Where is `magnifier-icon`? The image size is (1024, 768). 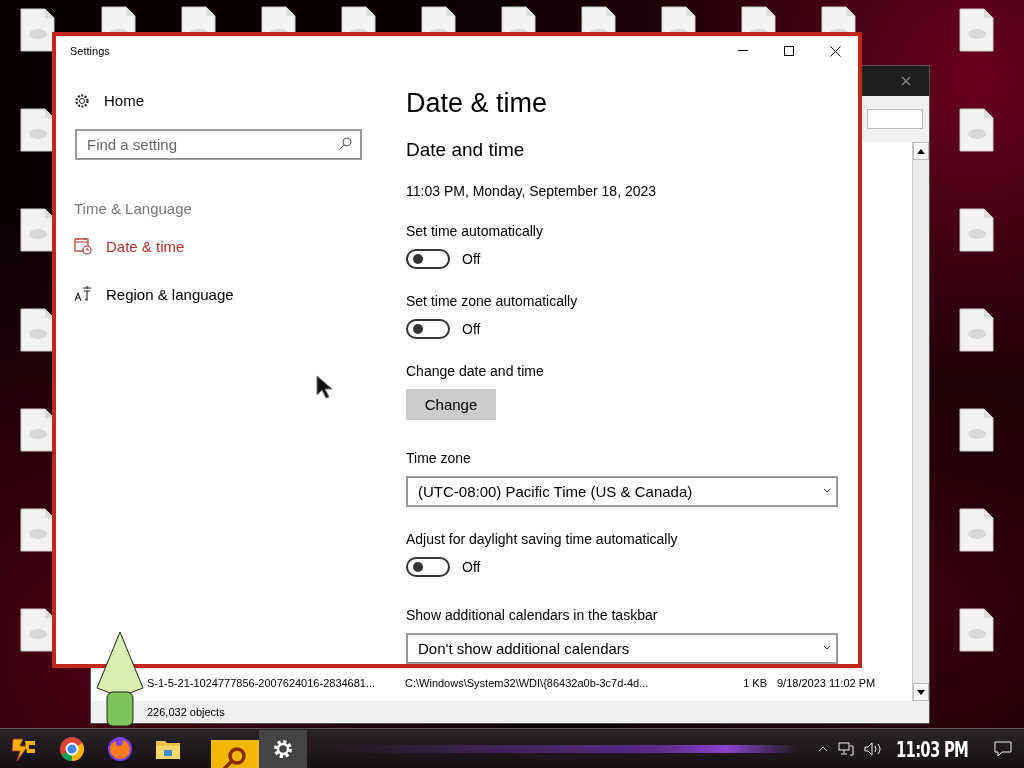 magnifier-icon is located at coordinates (235, 756).